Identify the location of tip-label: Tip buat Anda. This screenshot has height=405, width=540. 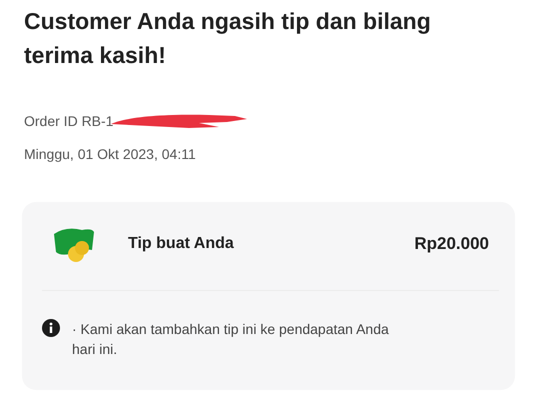
(181, 244).